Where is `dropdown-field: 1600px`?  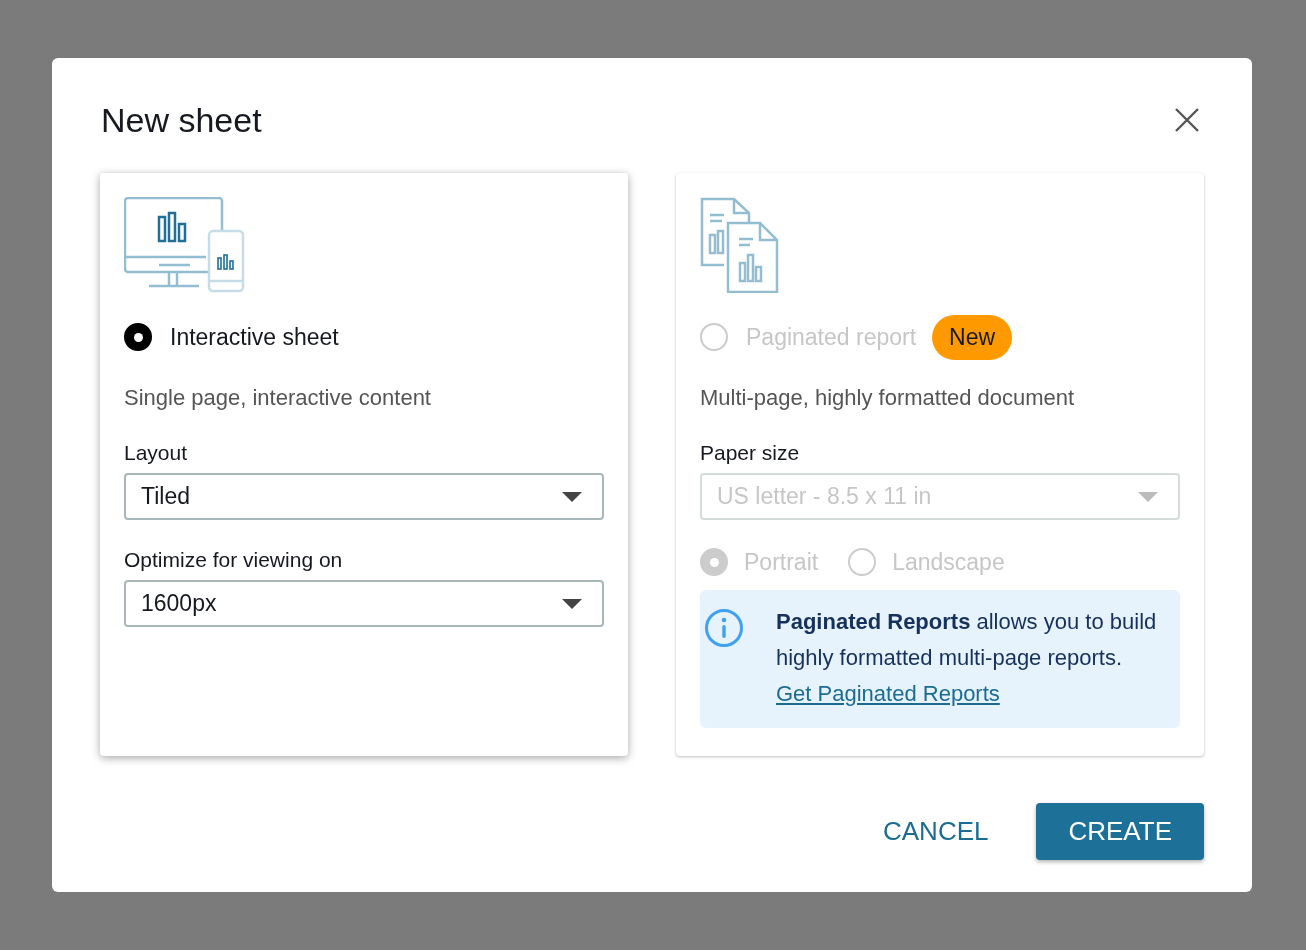 dropdown-field: 1600px is located at coordinates (364, 603).